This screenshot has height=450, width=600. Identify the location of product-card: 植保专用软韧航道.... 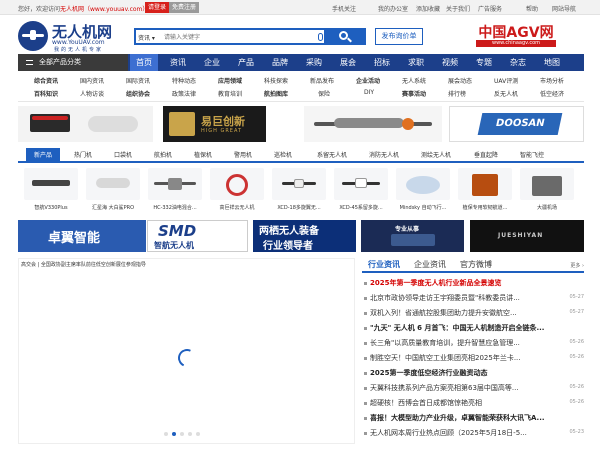
(485, 189).